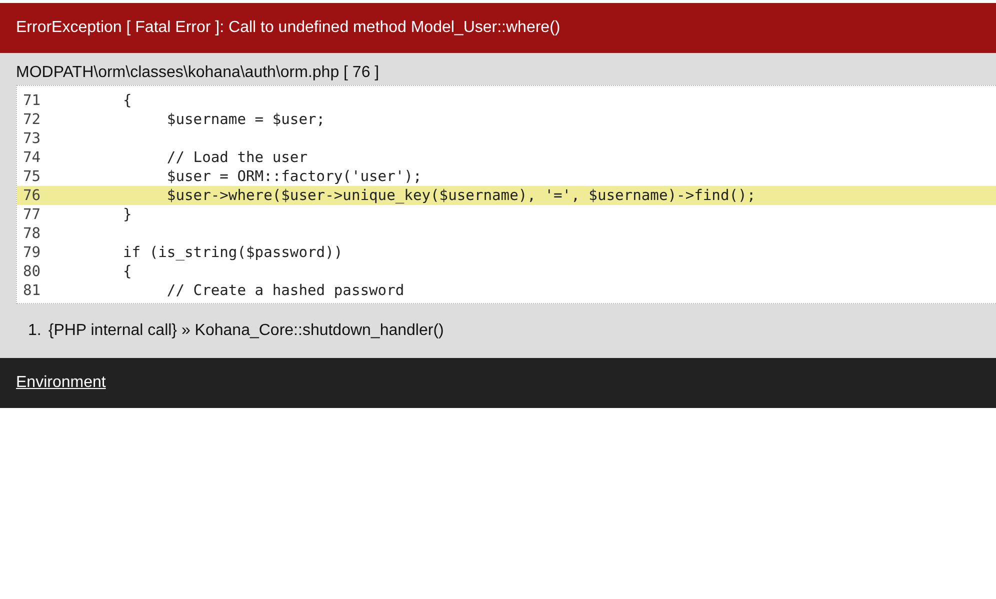  What do you see at coordinates (498, 28) in the screenshot?
I see `error-title: ErrorException [ Fatal Error ]: Call to undefined method Model_User::where()` at bounding box center [498, 28].